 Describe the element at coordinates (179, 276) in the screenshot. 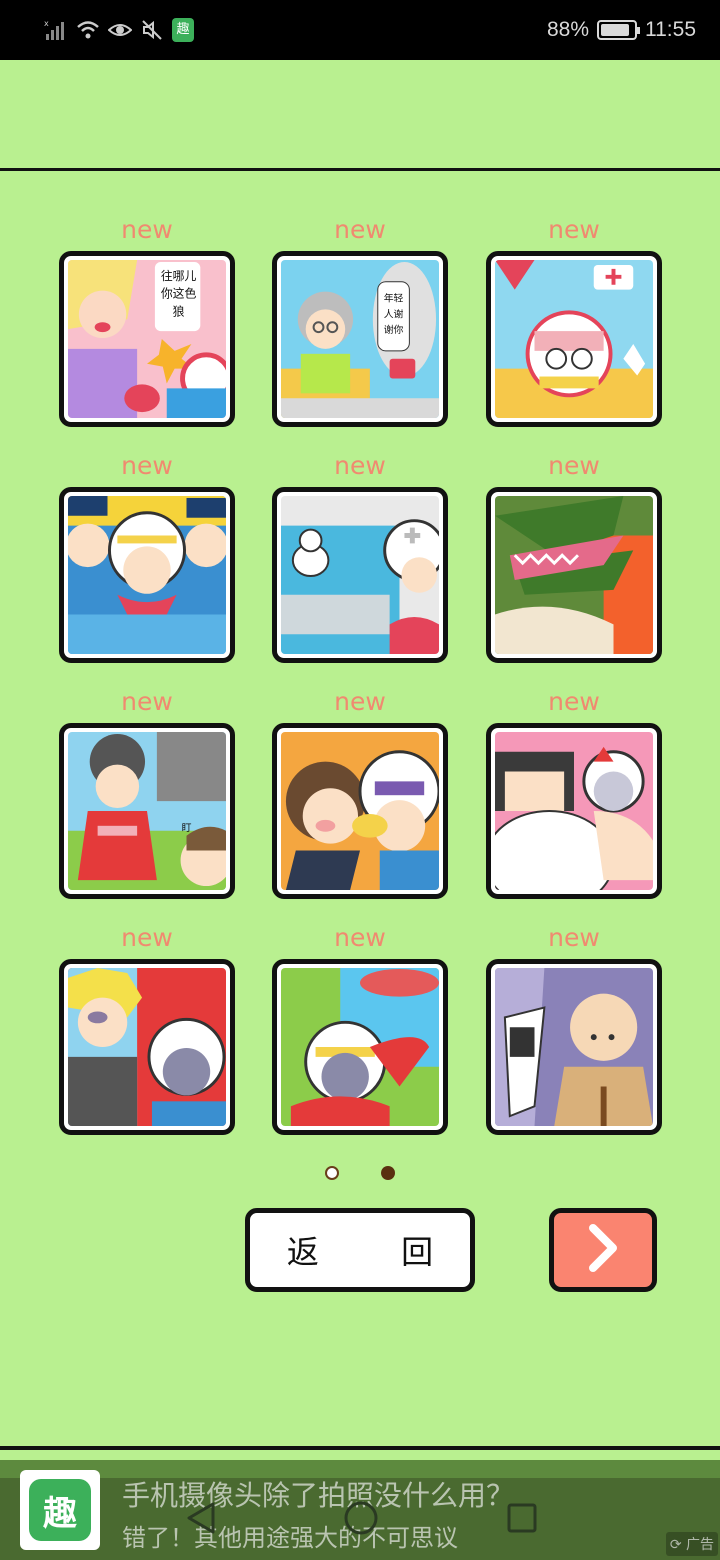

I see `speech-text: 往哪儿` at that location.